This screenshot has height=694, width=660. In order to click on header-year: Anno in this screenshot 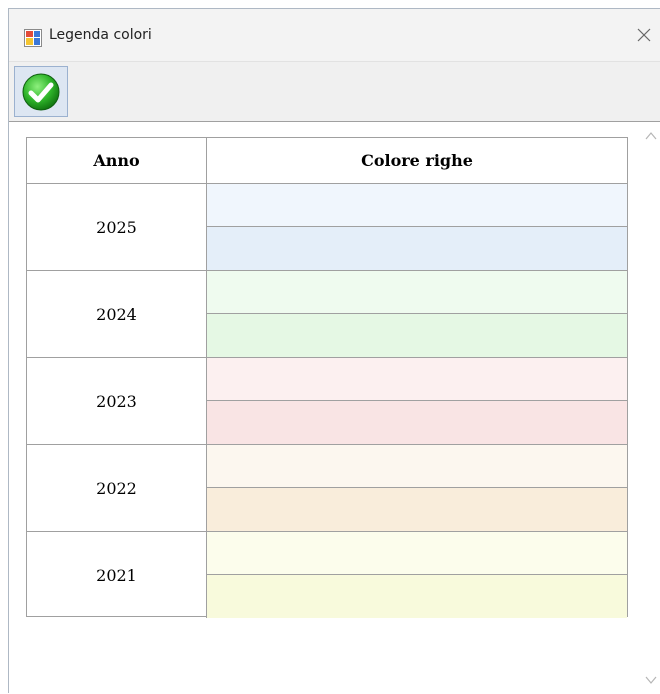, I will do `click(117, 160)`.